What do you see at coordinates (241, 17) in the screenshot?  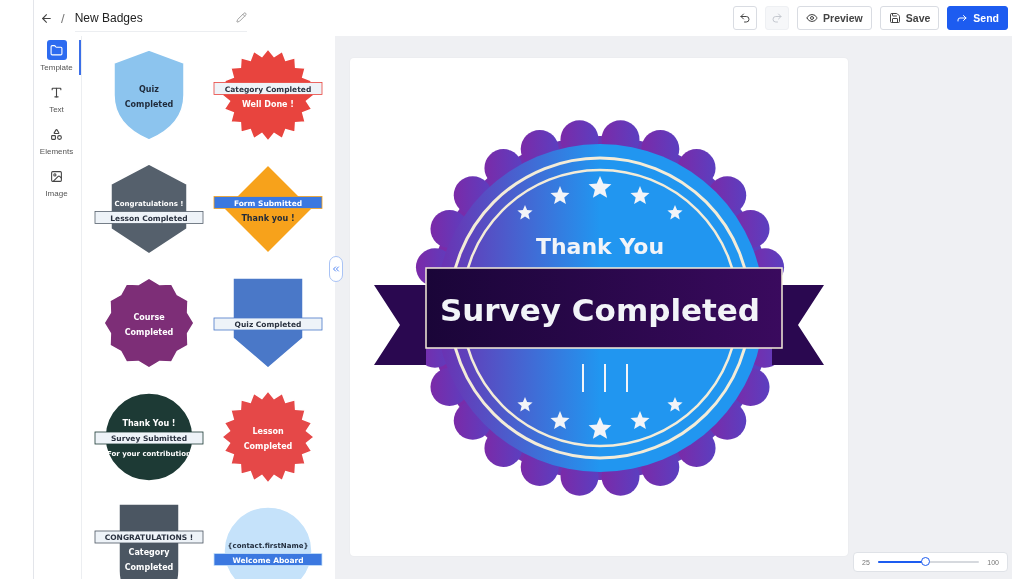 I see `edit-icon` at bounding box center [241, 17].